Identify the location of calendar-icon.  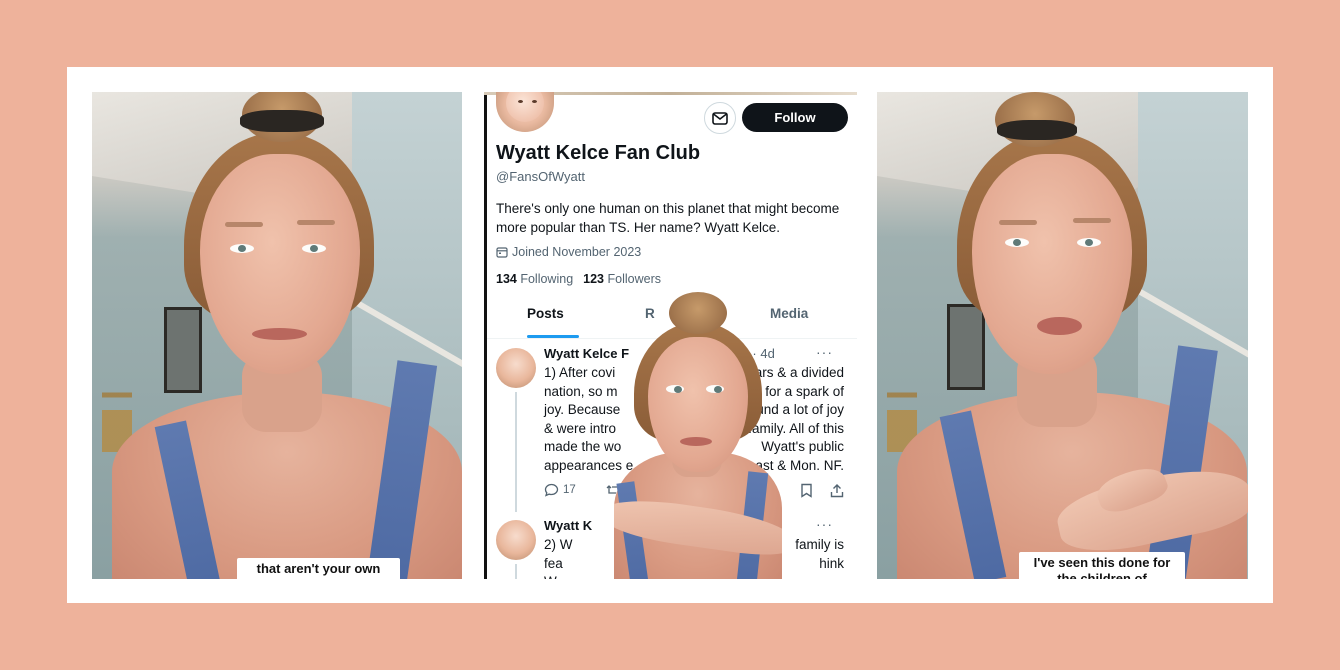
(502, 252).